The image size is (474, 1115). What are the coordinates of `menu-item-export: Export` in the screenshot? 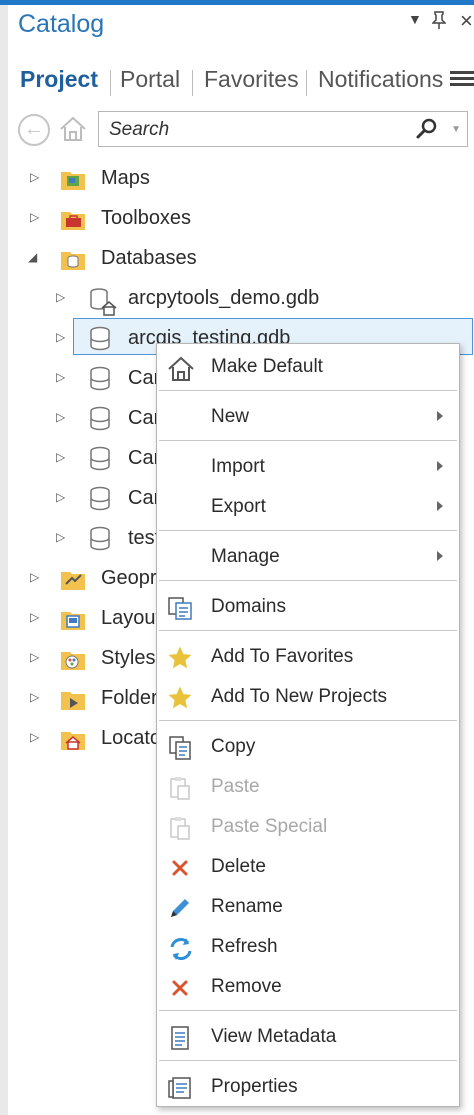 It's located at (308, 508).